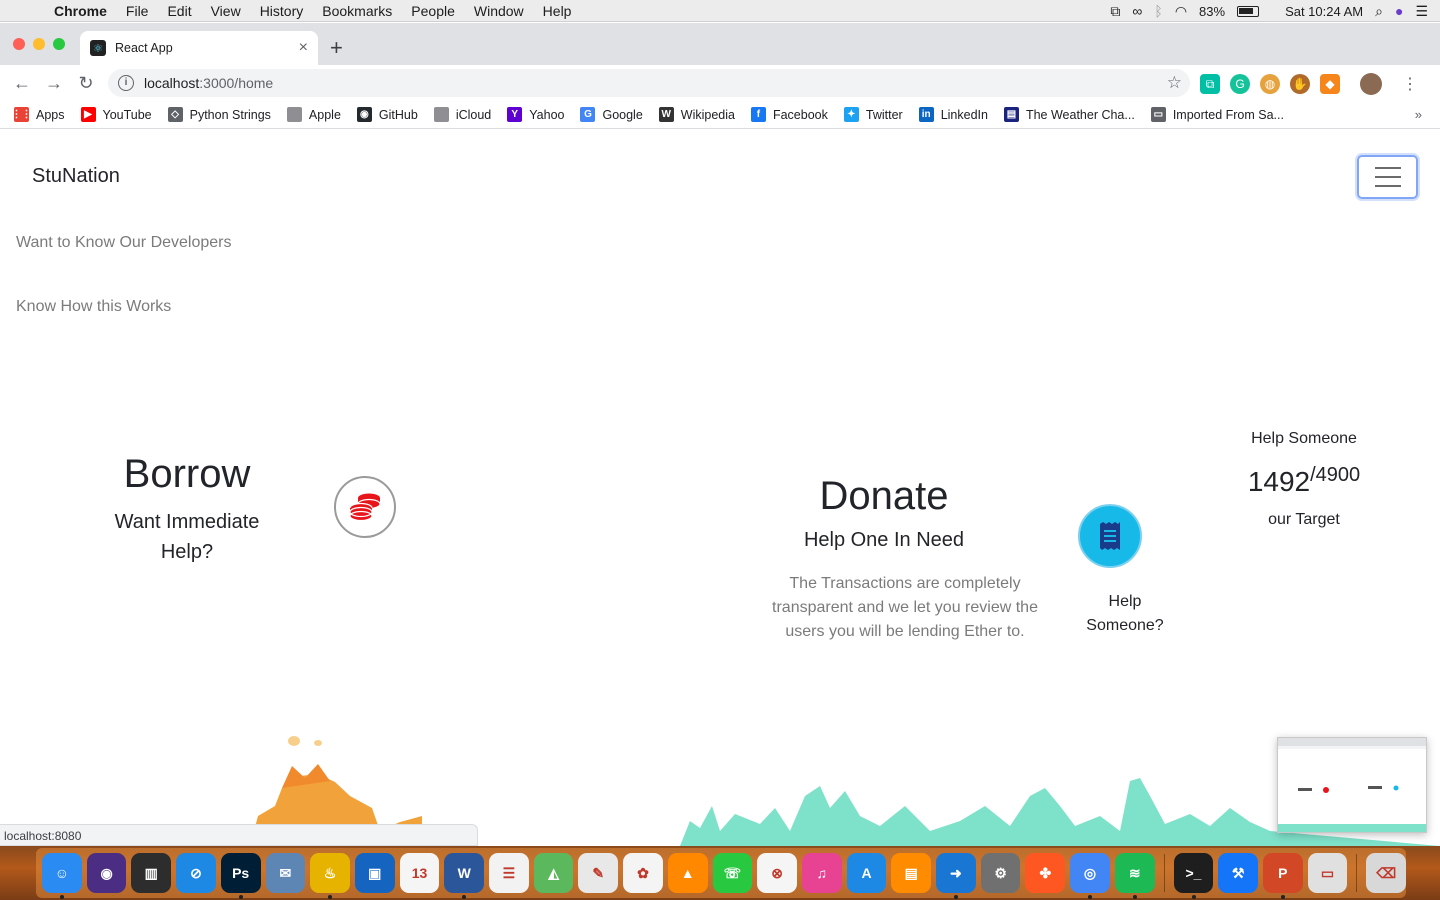 Image resolution: width=1440 pixels, height=900 pixels. What do you see at coordinates (126, 83) in the screenshot?
I see `site-info-icon: i` at bounding box center [126, 83].